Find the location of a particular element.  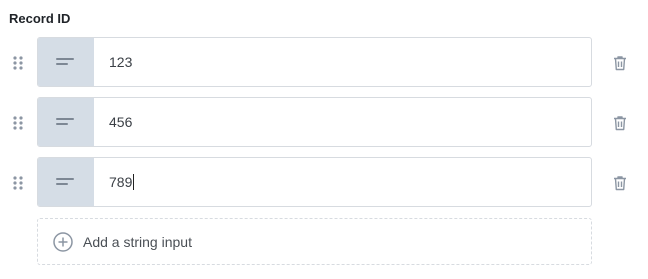

add-string-input-button: Add a string input is located at coordinates (314, 241).